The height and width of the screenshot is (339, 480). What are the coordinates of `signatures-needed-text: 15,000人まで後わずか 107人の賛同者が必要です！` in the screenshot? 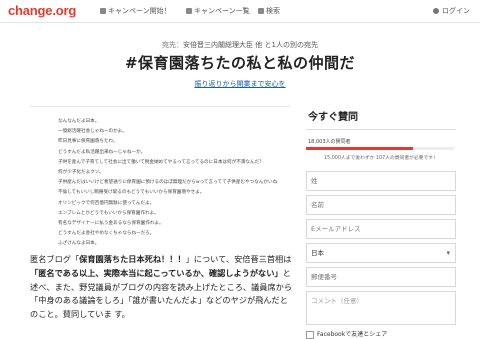 It's located at (381, 158).